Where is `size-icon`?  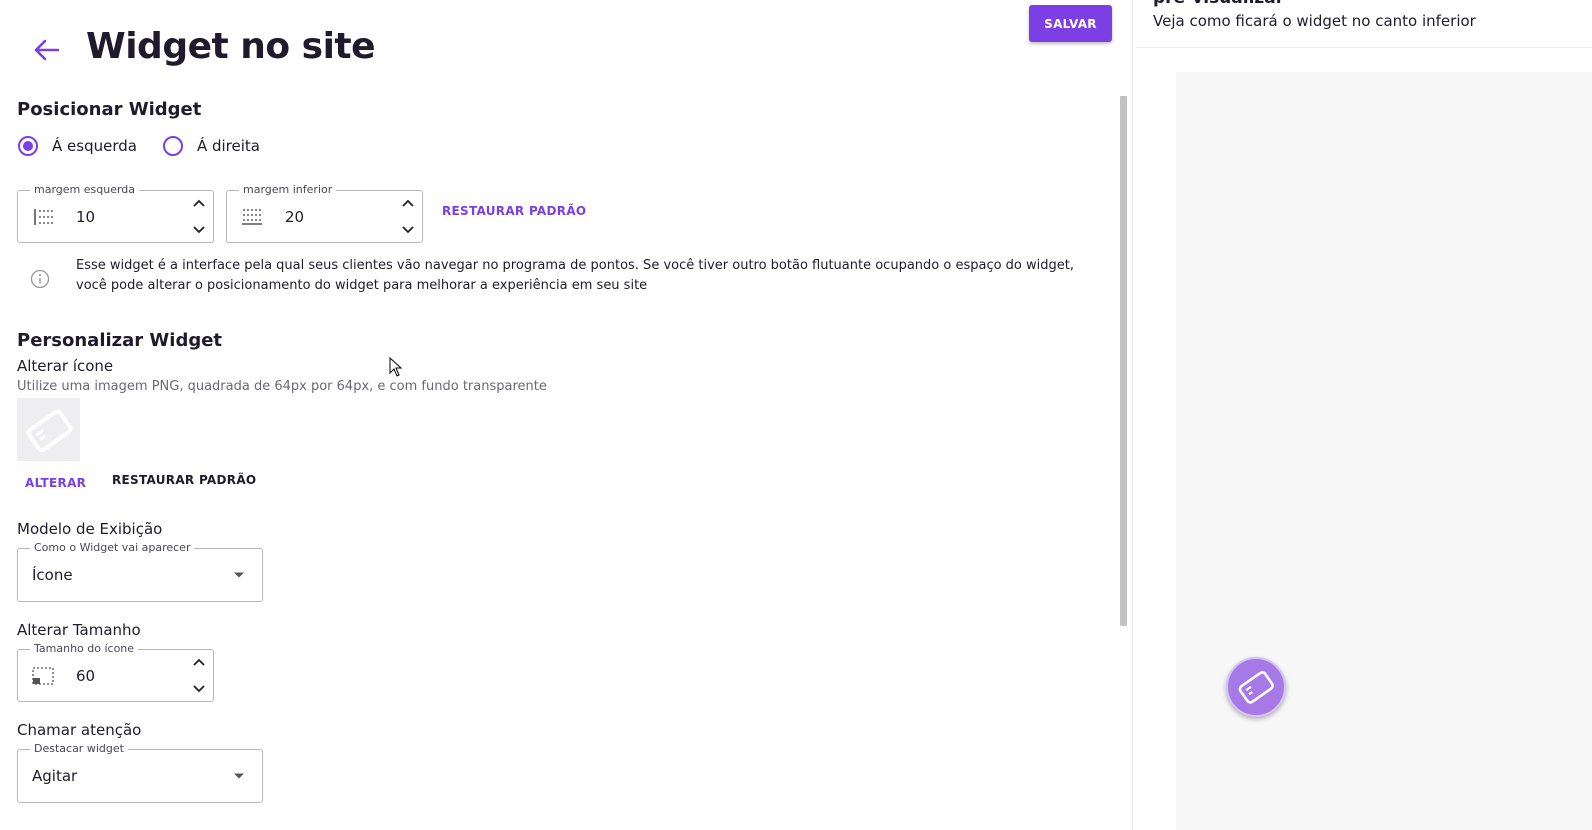
size-icon is located at coordinates (43, 675).